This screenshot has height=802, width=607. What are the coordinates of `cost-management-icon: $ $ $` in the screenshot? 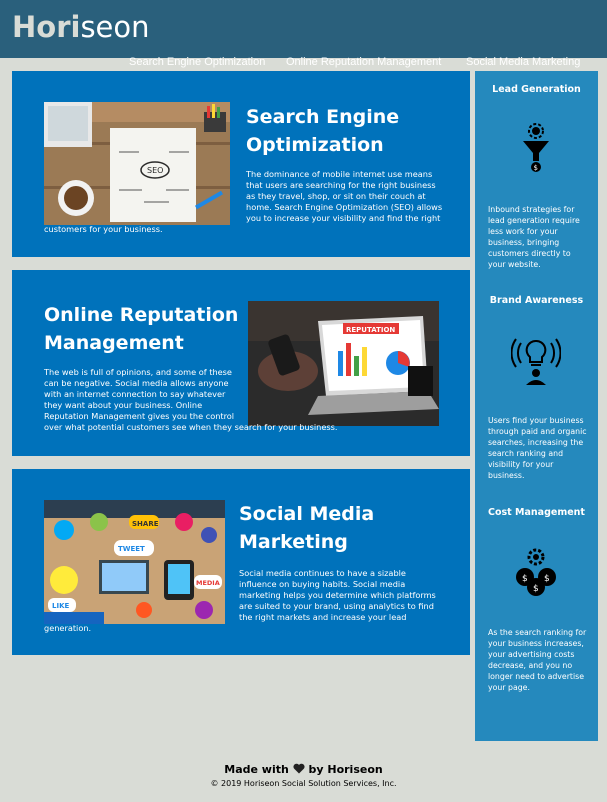 It's located at (536, 572).